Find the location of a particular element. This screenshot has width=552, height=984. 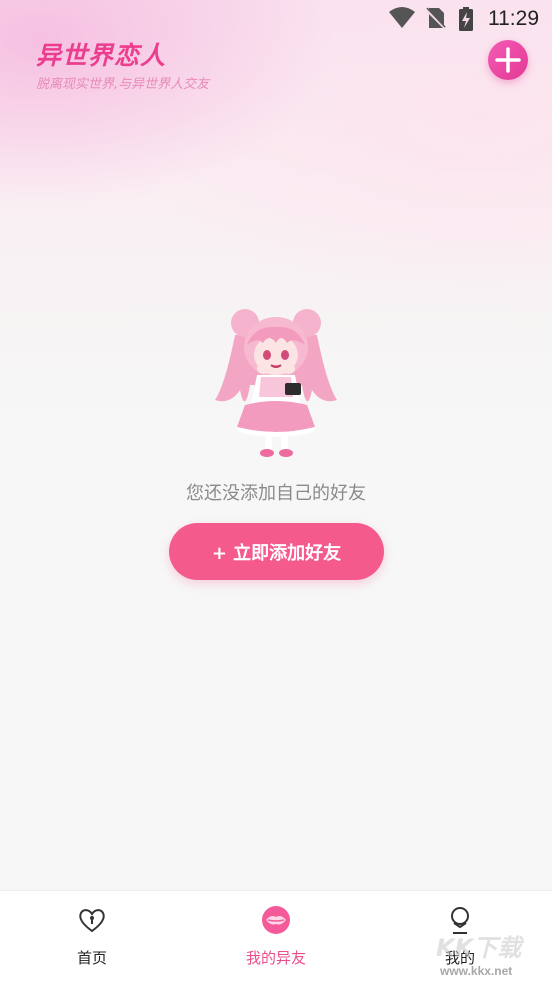

tab-my-friends: 我的异友 is located at coordinates (276, 937).